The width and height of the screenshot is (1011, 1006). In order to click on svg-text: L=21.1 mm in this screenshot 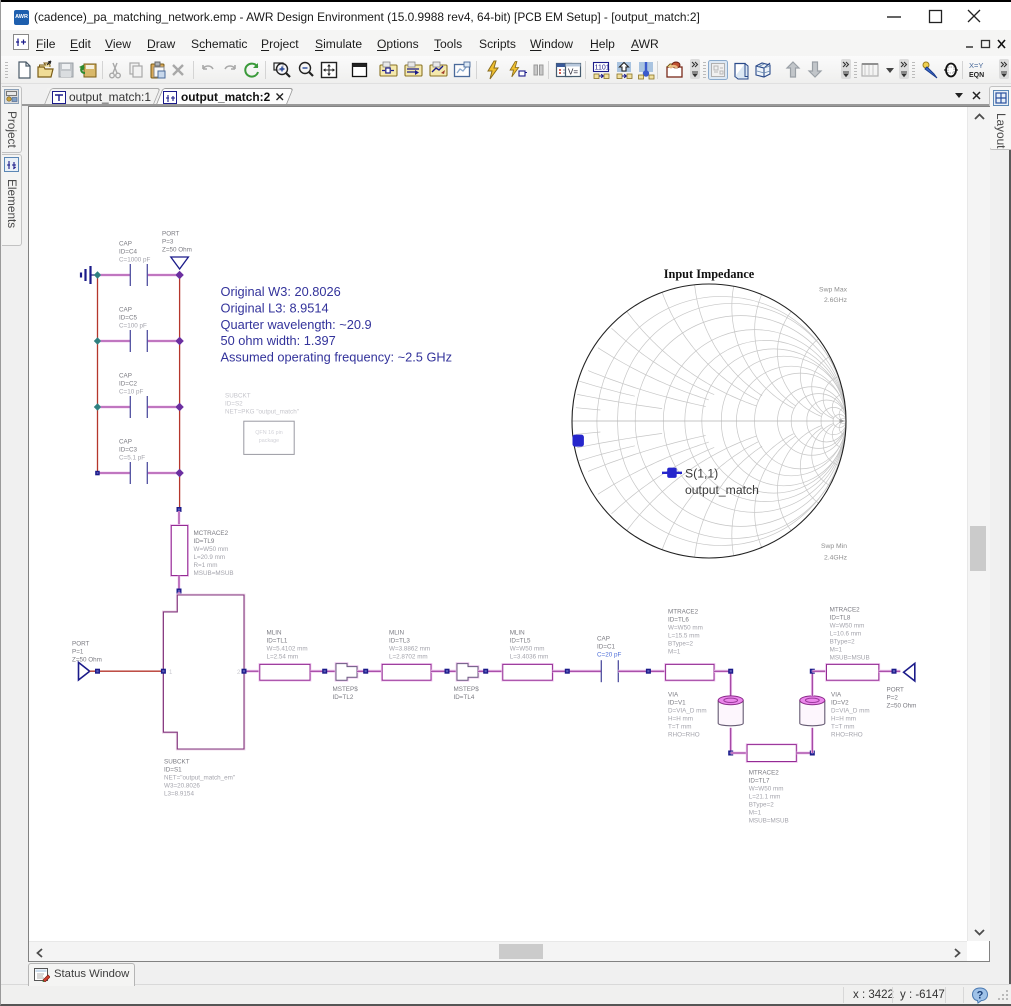, I will do `click(765, 796)`.